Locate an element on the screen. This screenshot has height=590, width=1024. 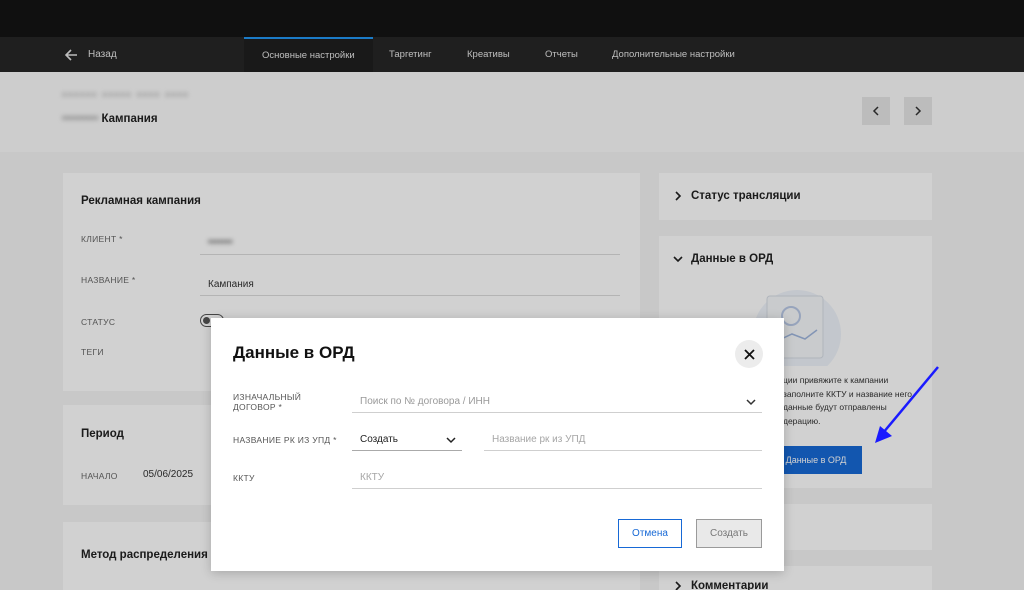
kktu-input is located at coordinates (557, 478).